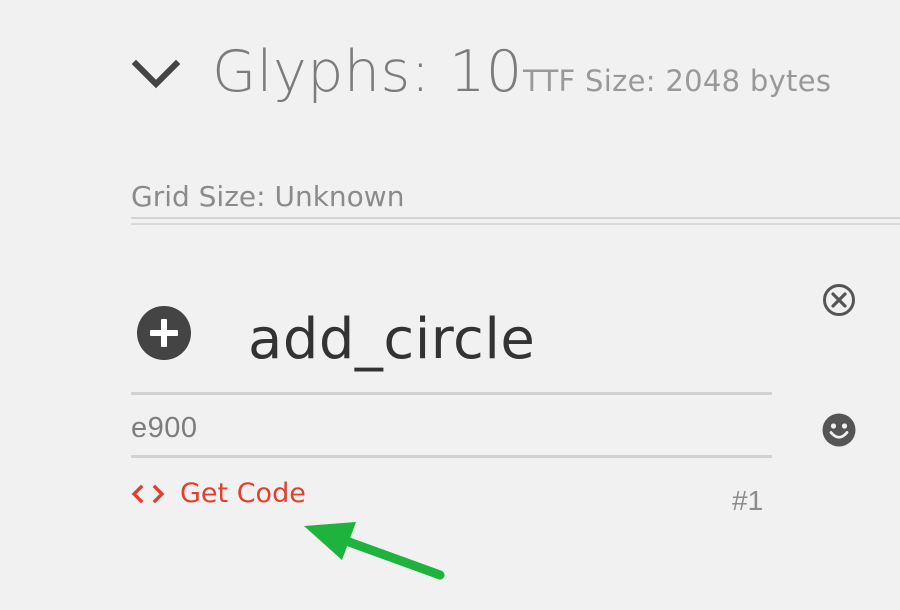 This screenshot has width=900, height=610. I want to click on add-circle-icon, so click(164, 333).